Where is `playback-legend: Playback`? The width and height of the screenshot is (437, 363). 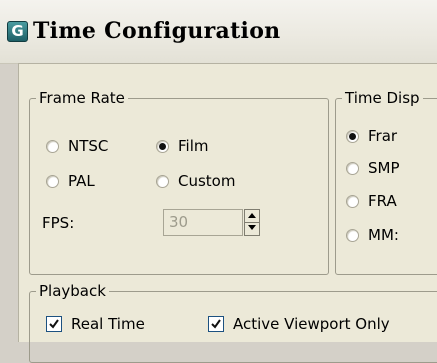
playback-legend: Playback is located at coordinates (72, 291).